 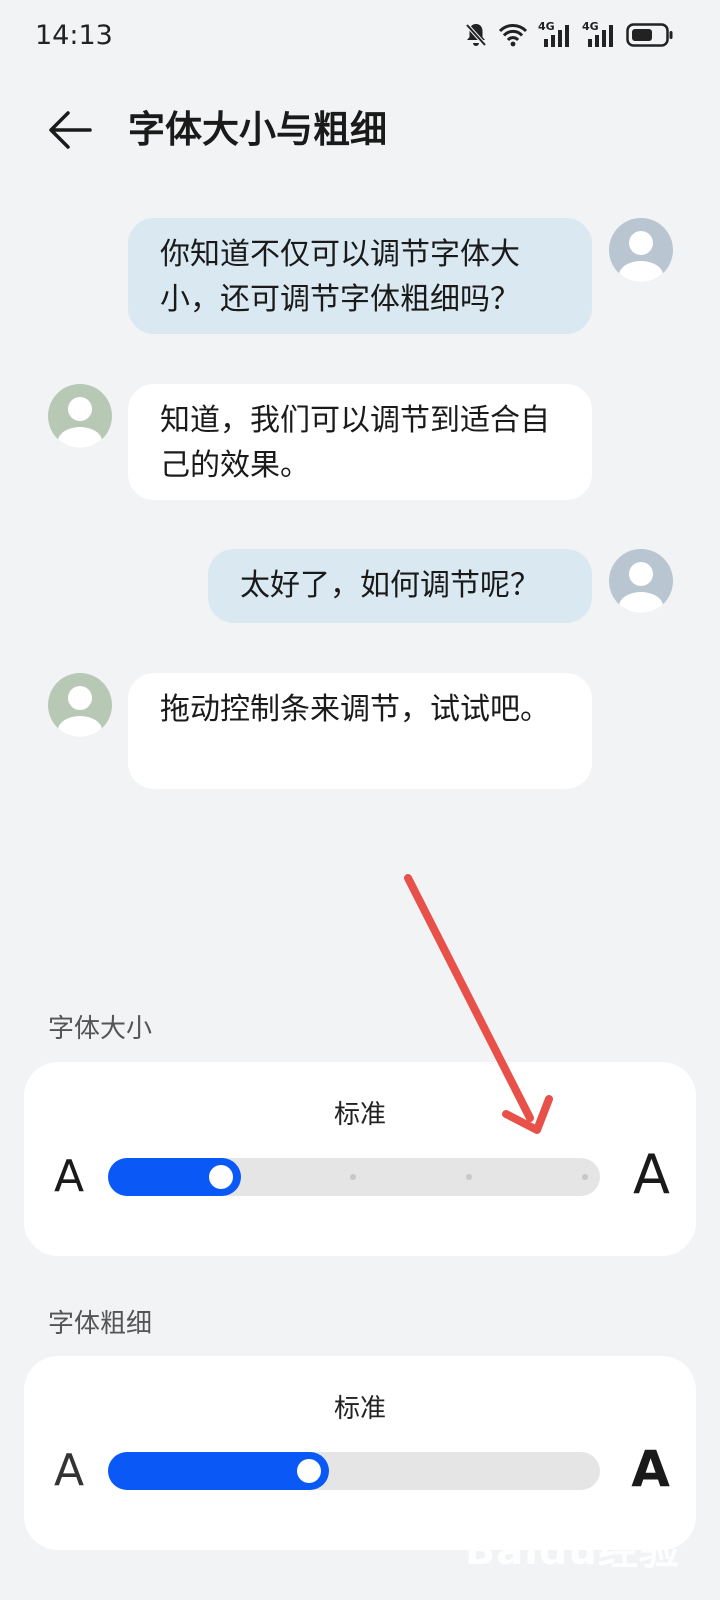 What do you see at coordinates (359, 1409) in the screenshot?
I see `font-weight-value: 标准` at bounding box center [359, 1409].